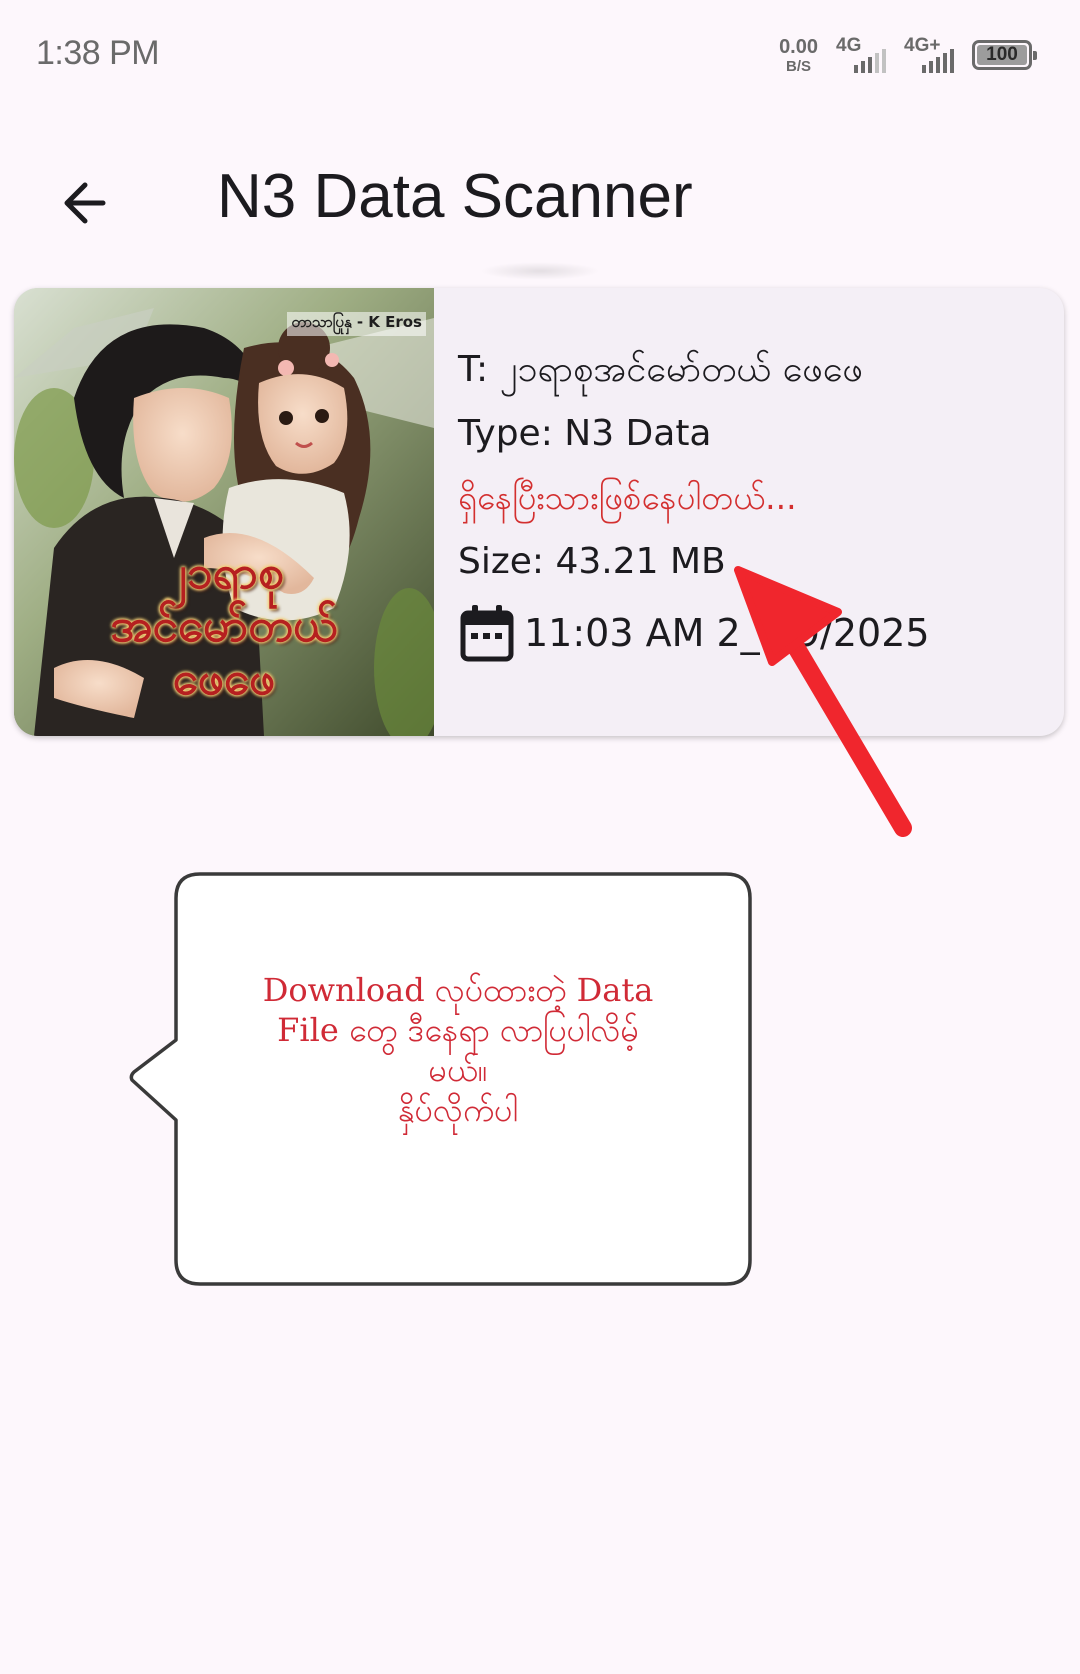 This screenshot has height=1674, width=1080. I want to click on battery-level: 100, so click(1002, 54).